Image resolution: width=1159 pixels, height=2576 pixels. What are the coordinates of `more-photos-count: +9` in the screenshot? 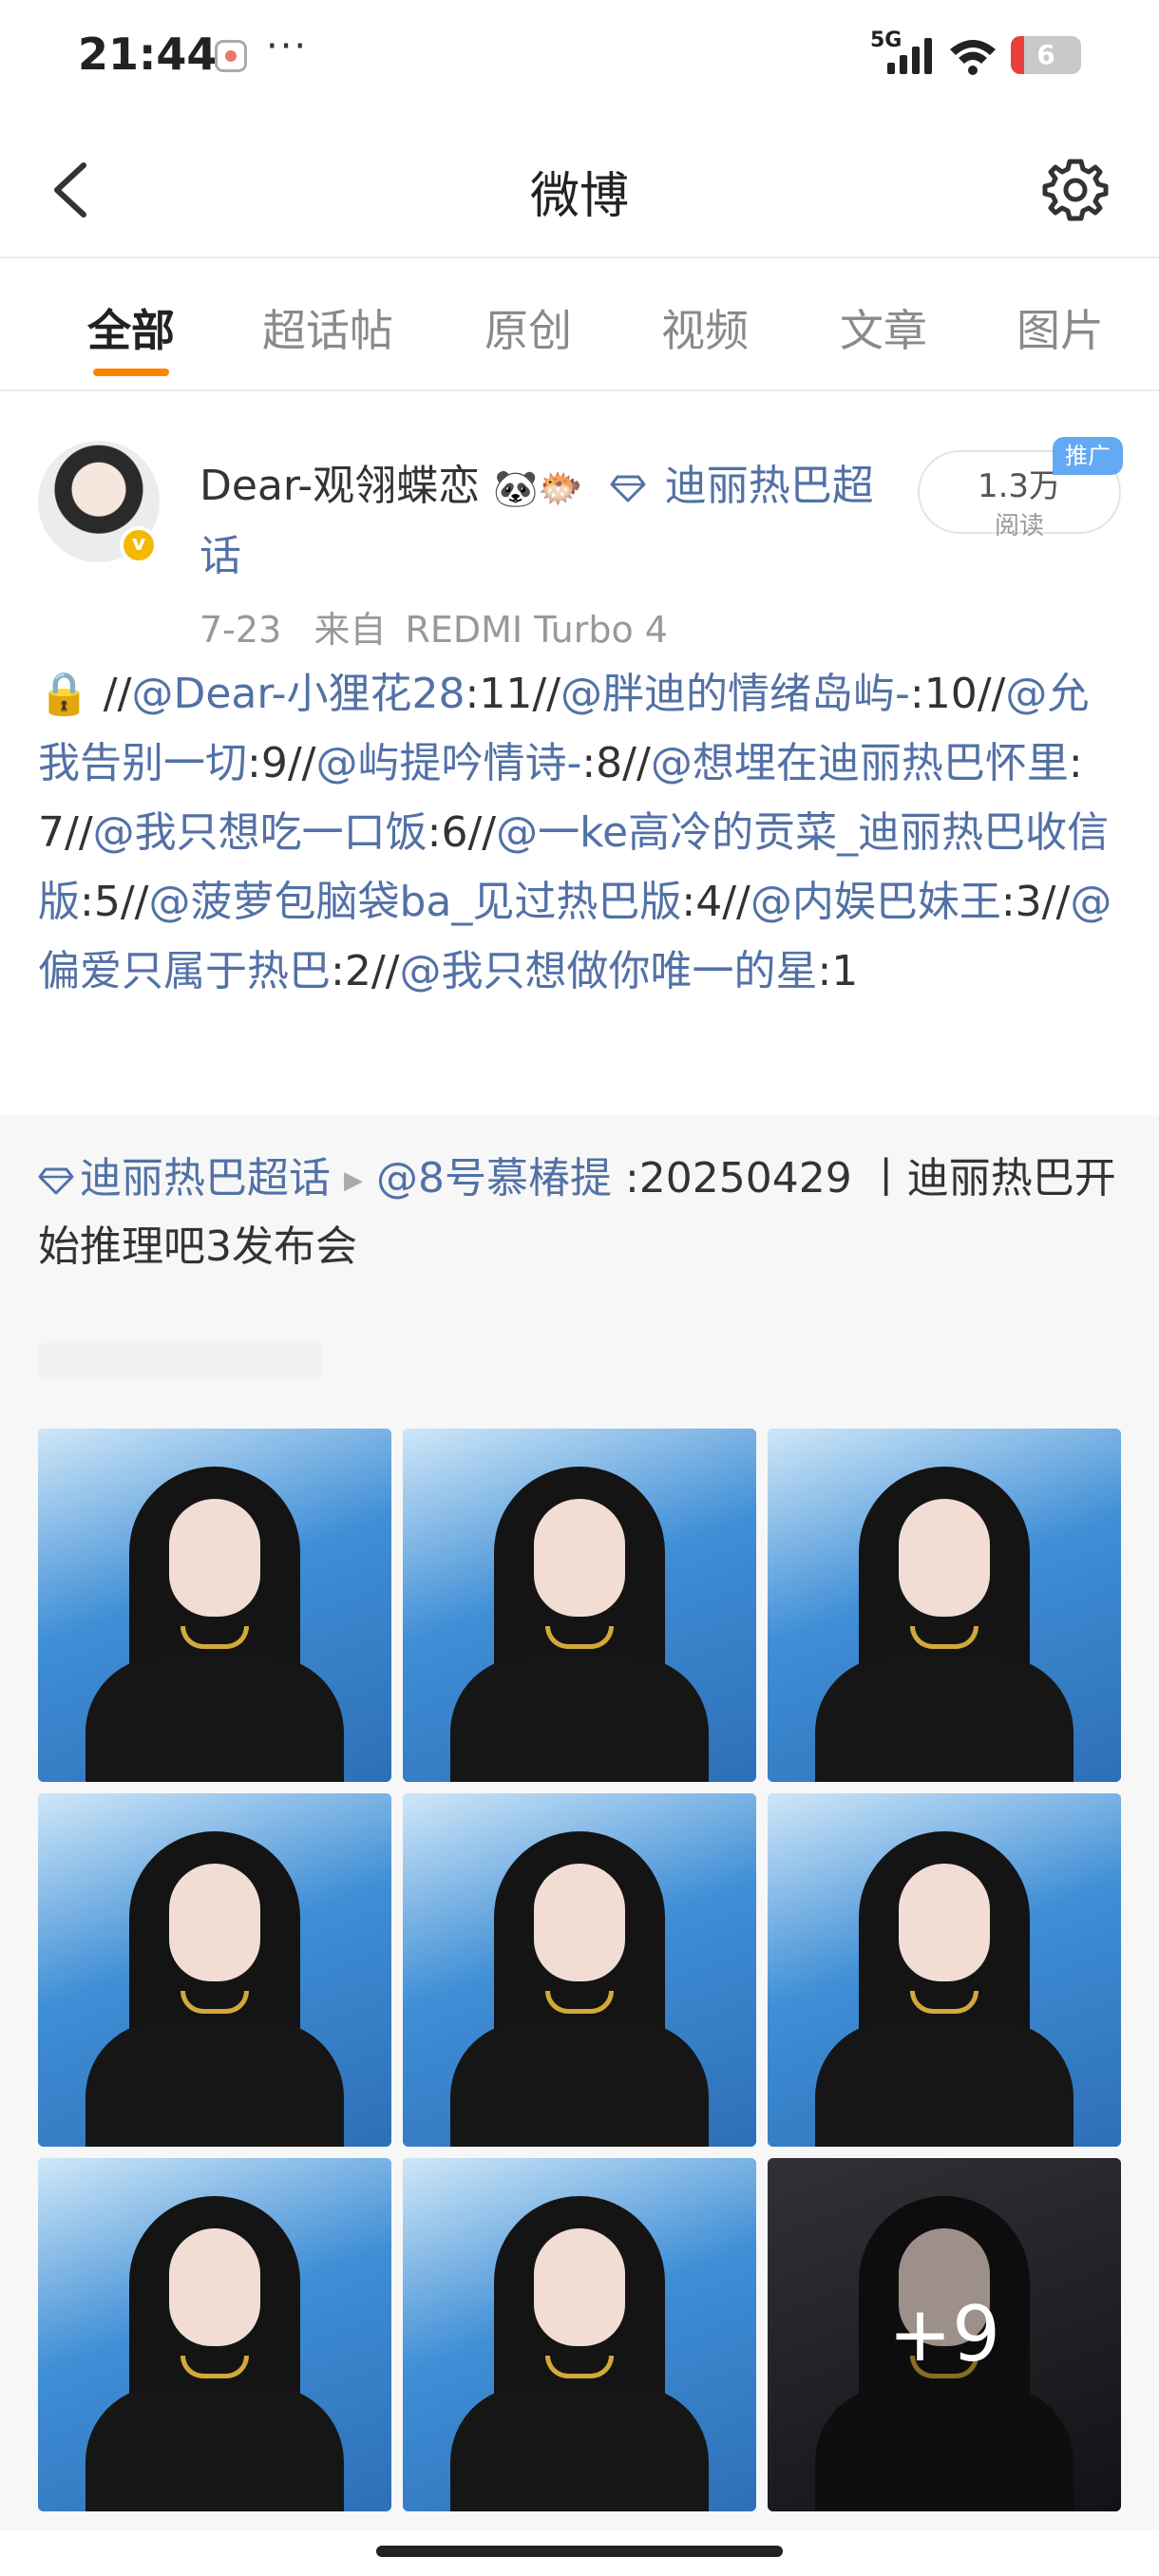 It's located at (944, 2334).